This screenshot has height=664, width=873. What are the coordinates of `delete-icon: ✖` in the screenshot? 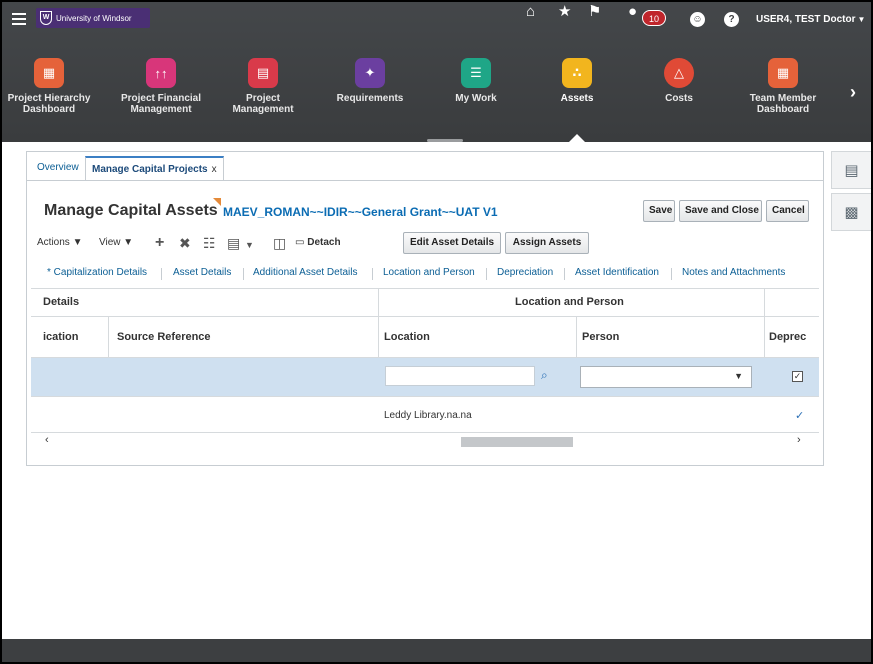 It's located at (185, 243).